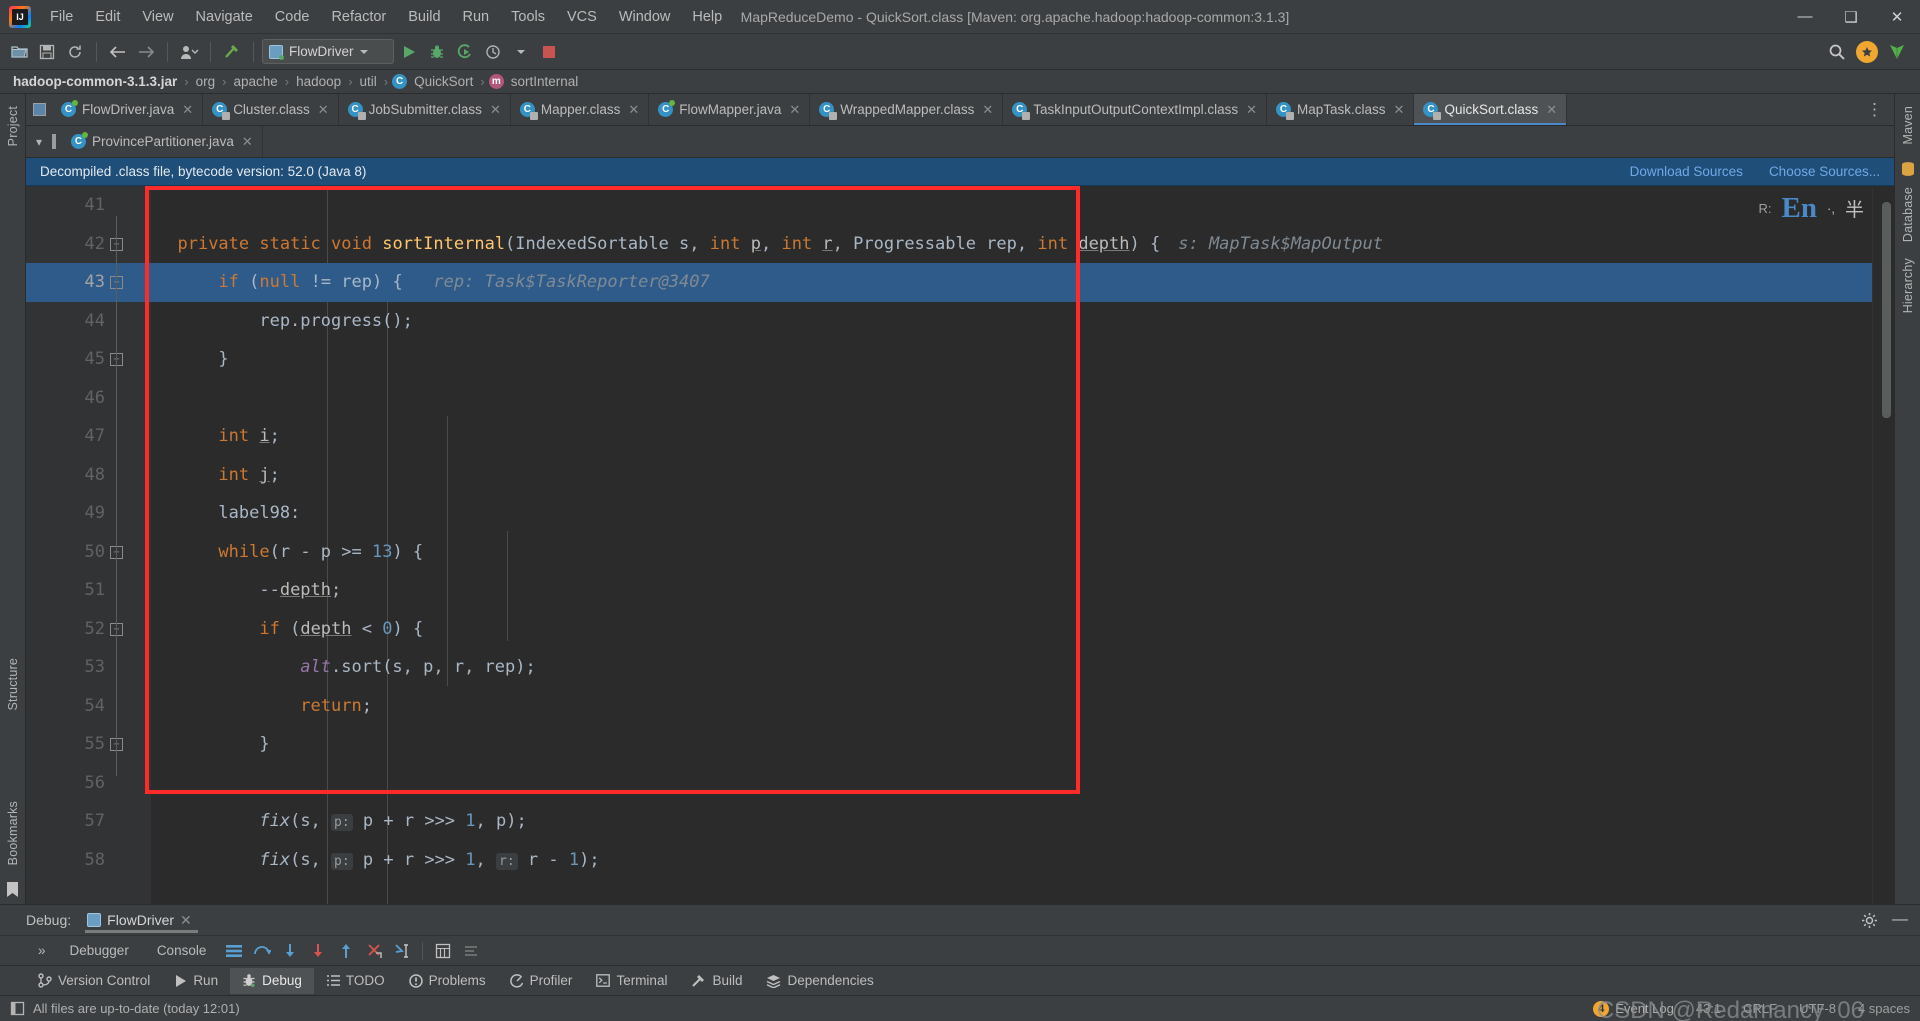  I want to click on bottom-tool-dependencies: Dependencies, so click(819, 981).